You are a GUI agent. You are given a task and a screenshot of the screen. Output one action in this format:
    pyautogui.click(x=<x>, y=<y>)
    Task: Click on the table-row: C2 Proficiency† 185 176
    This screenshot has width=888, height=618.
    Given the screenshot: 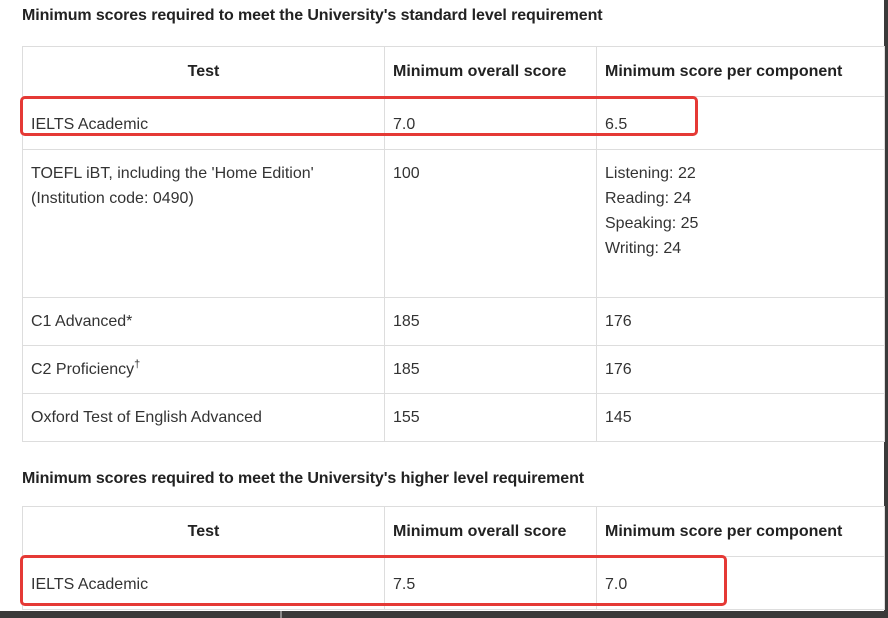 What is the action you would take?
    pyautogui.click(x=453, y=369)
    